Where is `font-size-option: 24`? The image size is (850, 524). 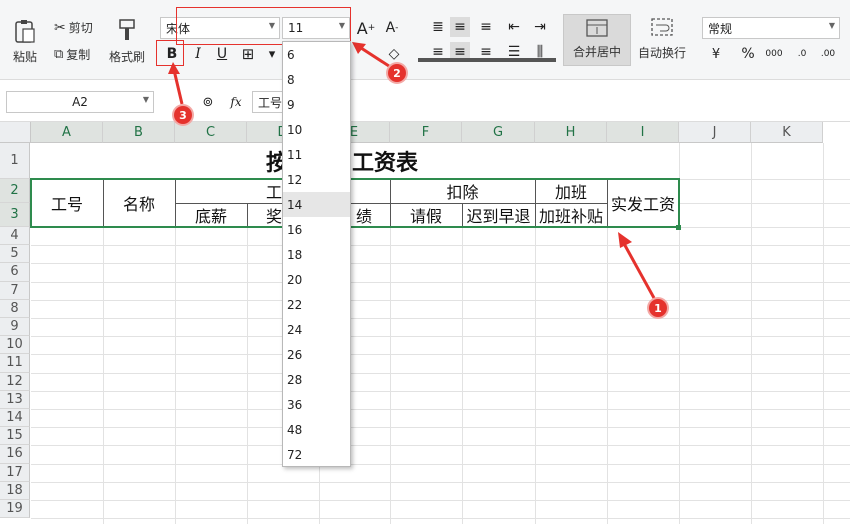
font-size-option: 24 is located at coordinates (316, 329).